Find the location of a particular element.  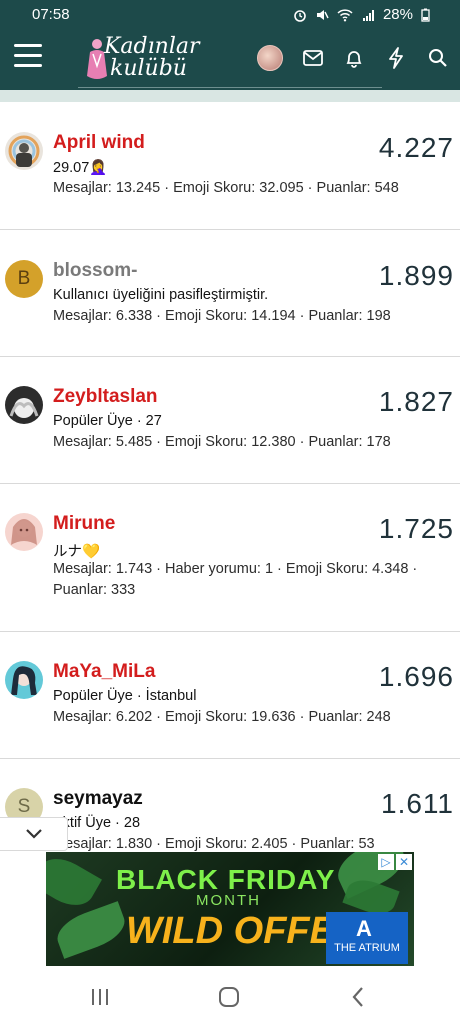

ad-brand-logo: A THE ATRIUM is located at coordinates (367, 938).